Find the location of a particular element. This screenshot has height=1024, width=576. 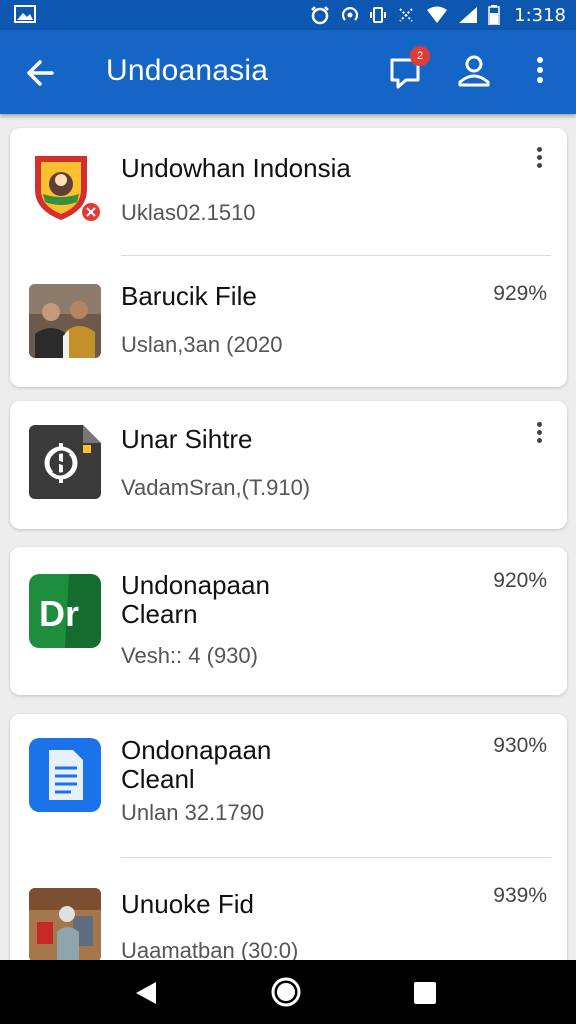

nav-home-icon is located at coordinates (286, 994).